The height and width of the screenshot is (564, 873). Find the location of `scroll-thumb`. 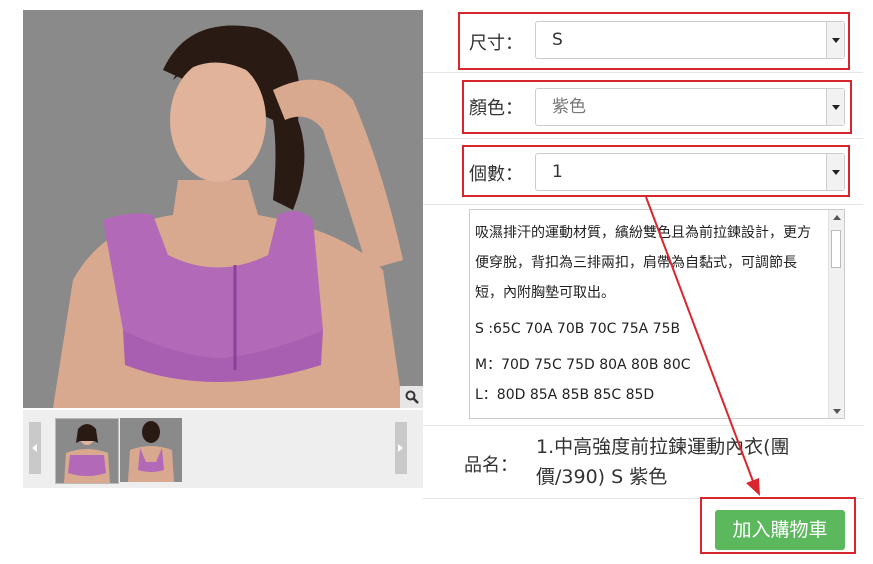

scroll-thumb is located at coordinates (836, 249).